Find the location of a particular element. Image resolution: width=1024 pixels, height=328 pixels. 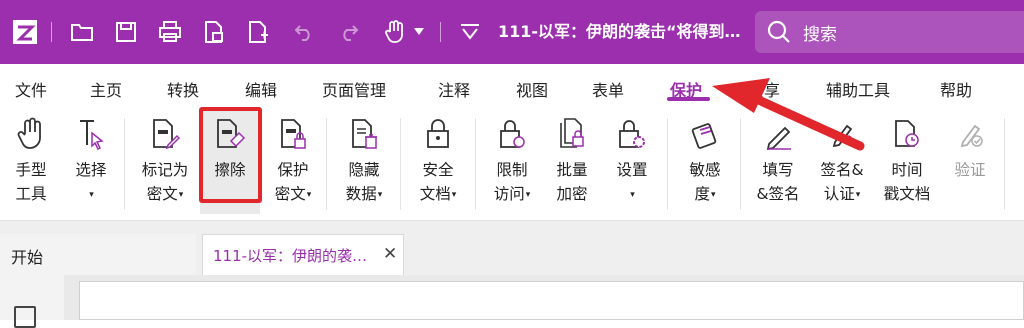

settings-button: 设置 ▾ is located at coordinates (632, 161).